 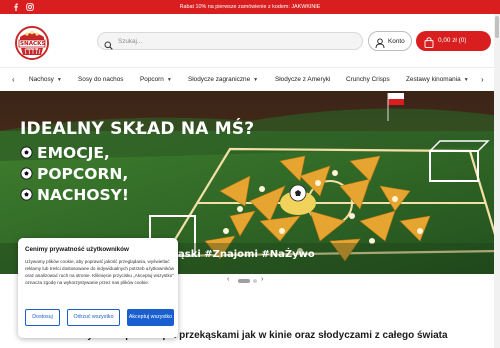 What do you see at coordinates (74, 174) in the screenshot?
I see `hero-line-2: POPCORN,` at bounding box center [74, 174].